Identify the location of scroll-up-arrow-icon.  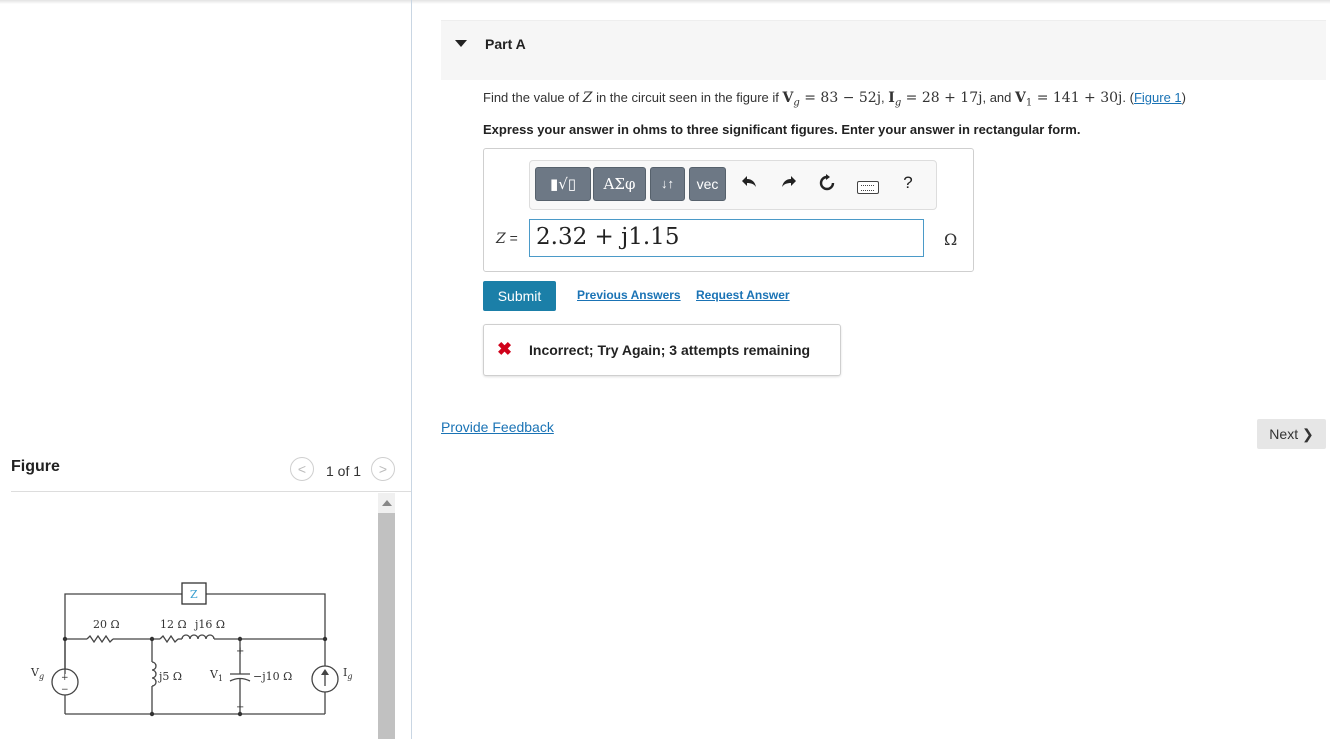
(387, 503).